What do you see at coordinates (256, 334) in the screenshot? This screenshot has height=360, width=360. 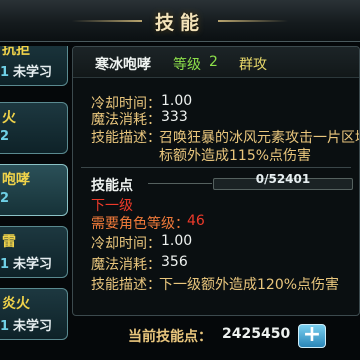 I see `current-points-value: 2425450` at bounding box center [256, 334].